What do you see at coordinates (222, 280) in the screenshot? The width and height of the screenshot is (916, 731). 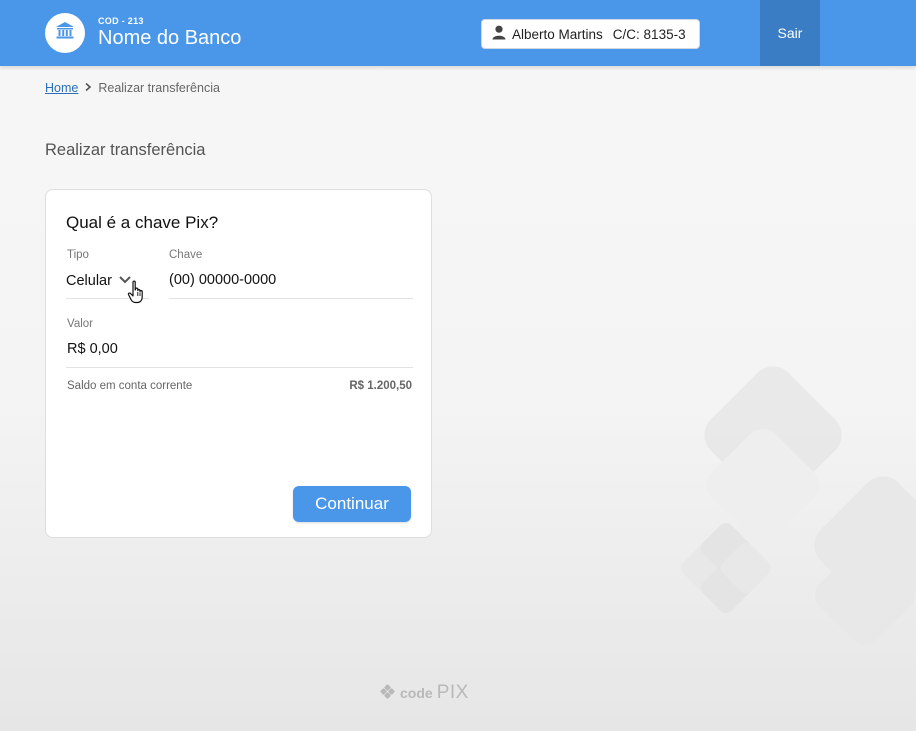 I see `pix-key-input: (00) 00000-0000` at bounding box center [222, 280].